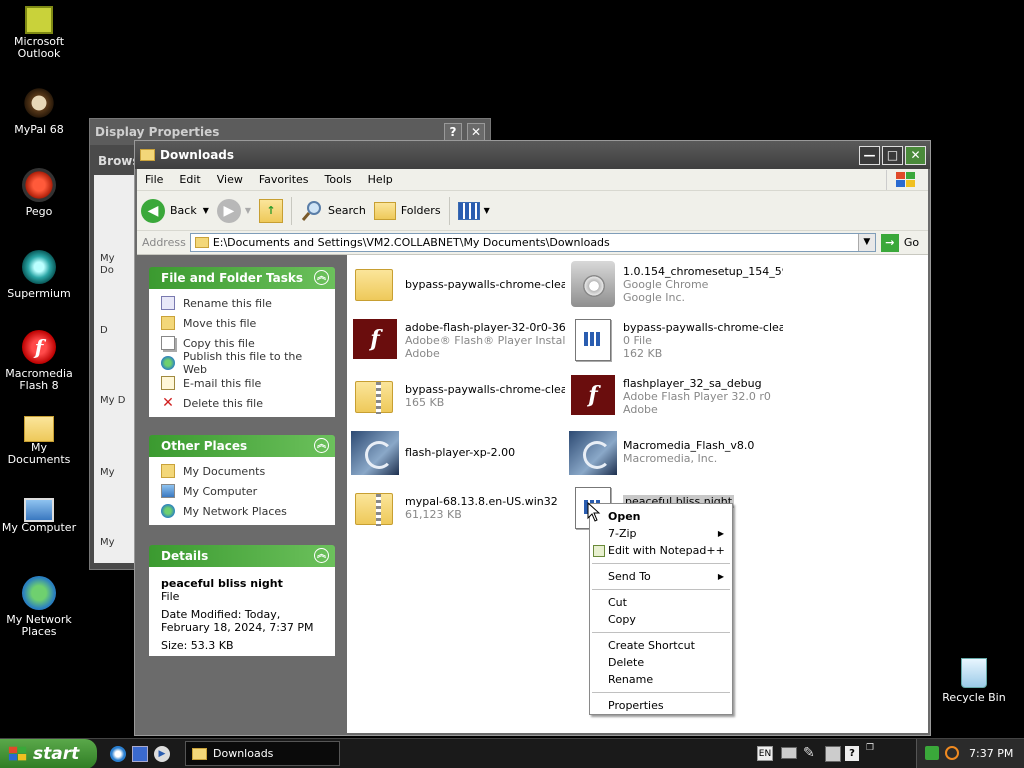 Image resolution: width=1024 pixels, height=768 pixels. I want to click on menu-item-edit-notepad: Edit with Notepad++, so click(661, 550).